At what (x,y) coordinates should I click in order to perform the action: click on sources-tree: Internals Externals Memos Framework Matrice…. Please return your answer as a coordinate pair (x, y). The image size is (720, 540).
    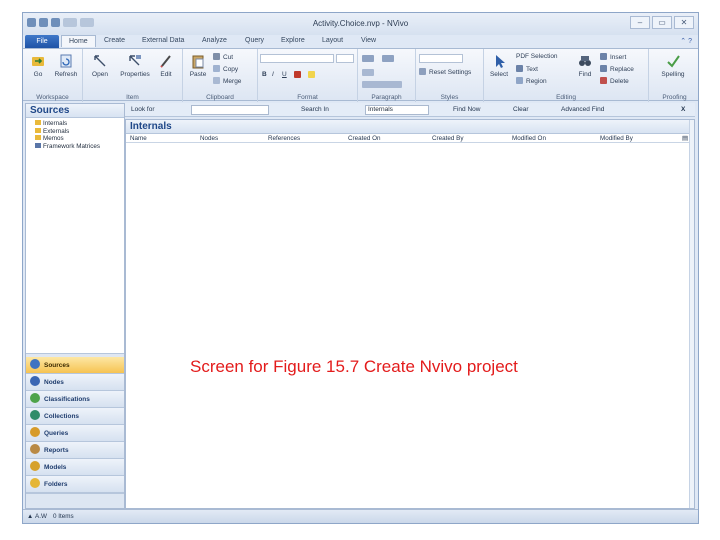
    Looking at the image, I should click on (75, 134).